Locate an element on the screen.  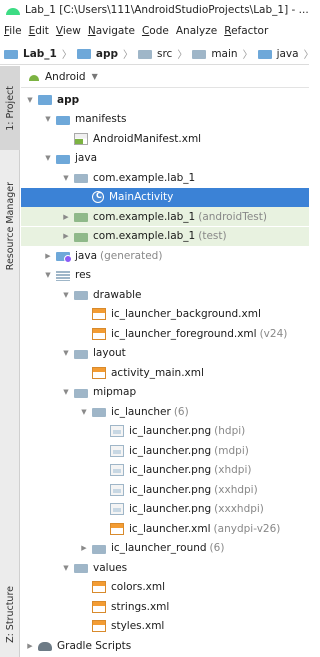
tree-item-androidmanifest: AndroidManifest.xml is located at coordinates (165, 138).